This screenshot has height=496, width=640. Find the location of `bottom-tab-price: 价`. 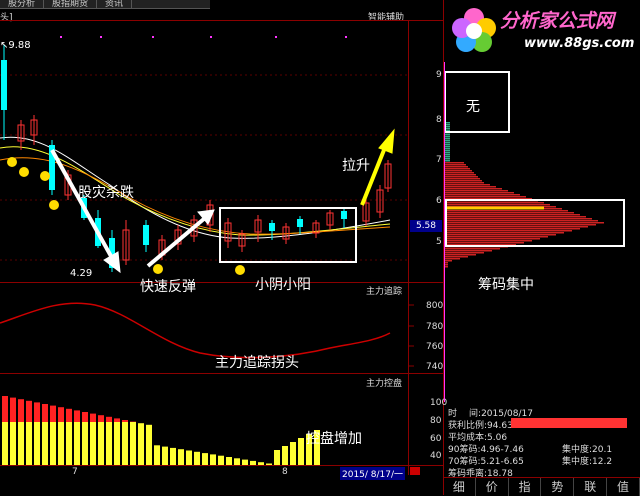

bottom-tab-price: 价 is located at coordinates (492, 487).